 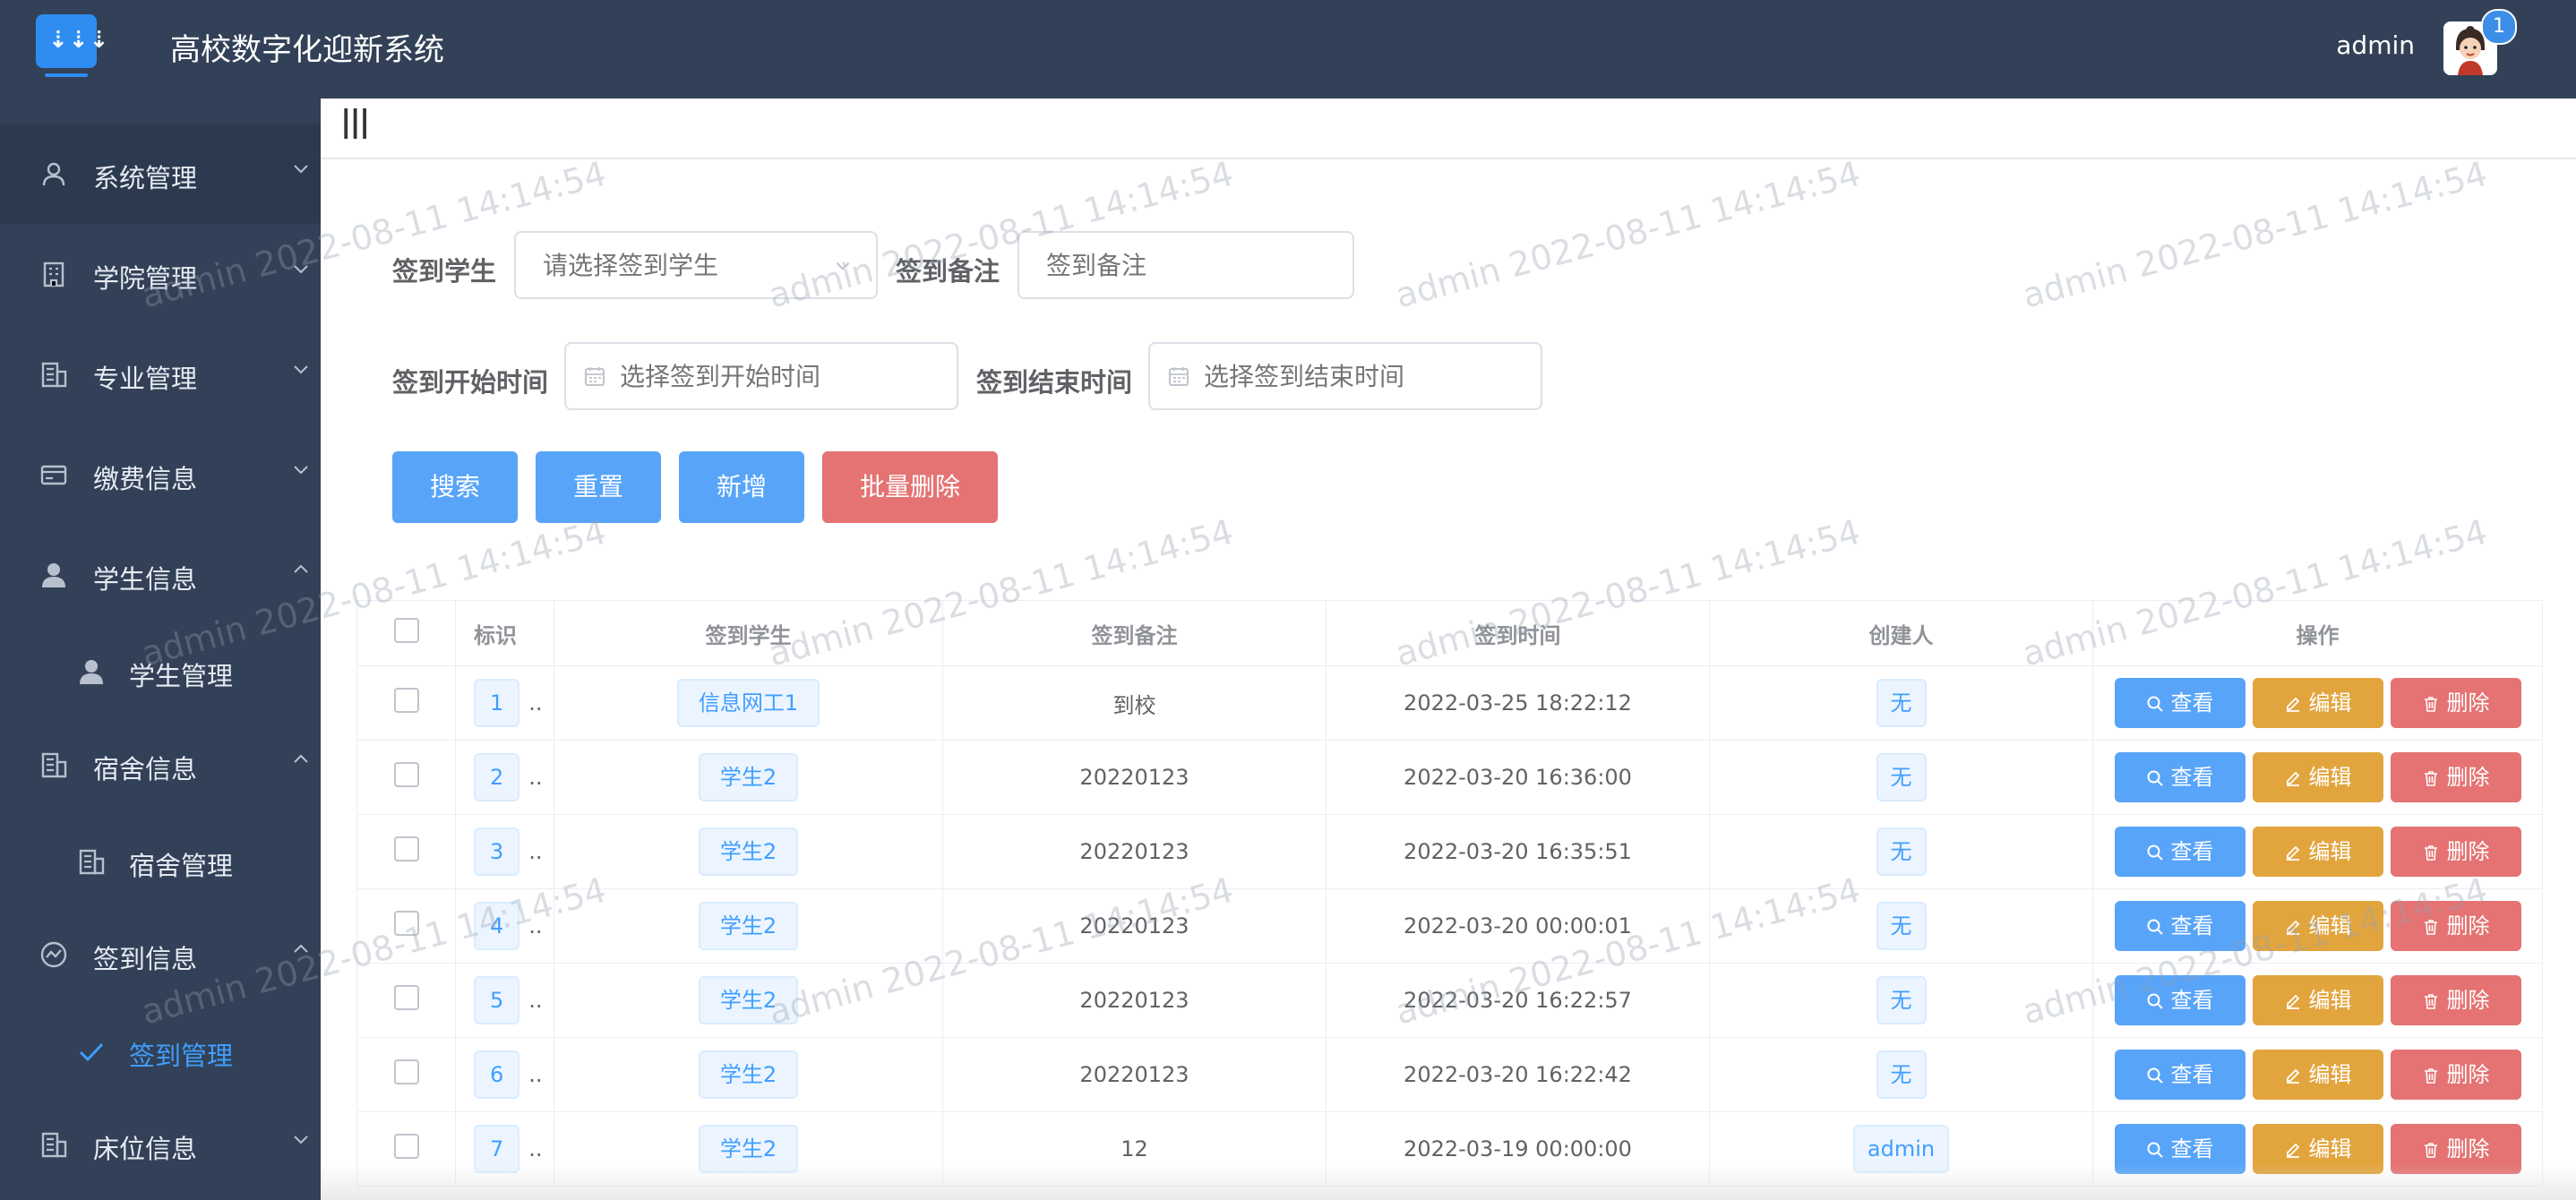 I want to click on check-icon, so click(x=91, y=1051).